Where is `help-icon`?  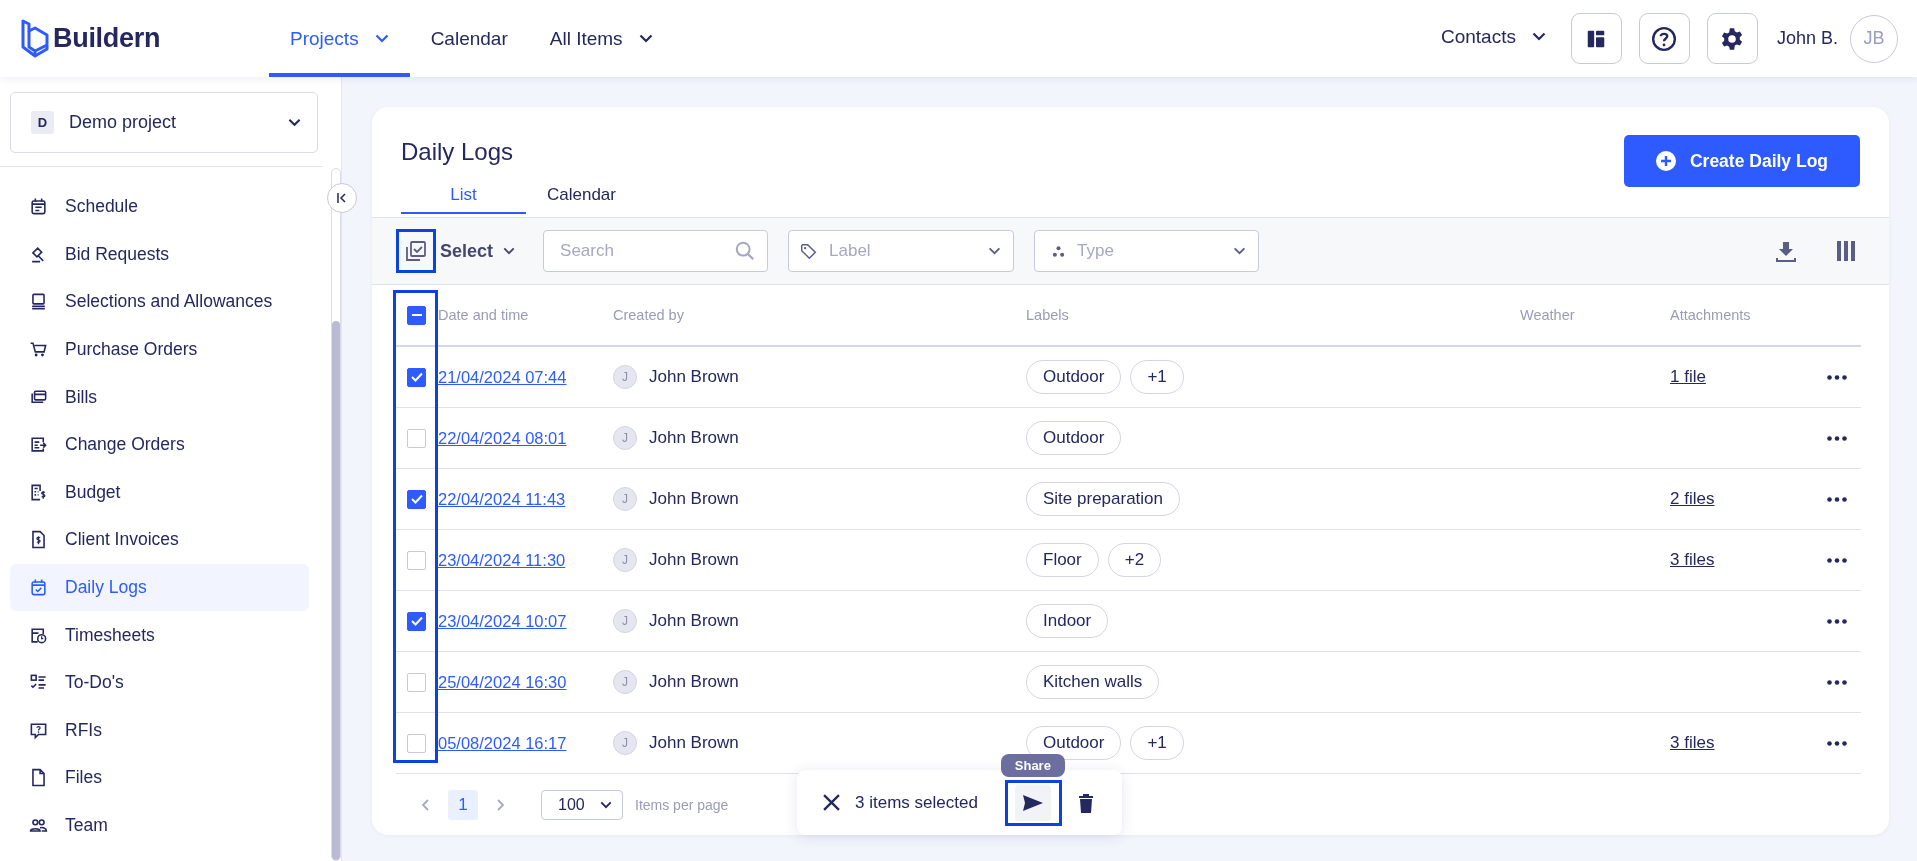 help-icon is located at coordinates (1664, 38).